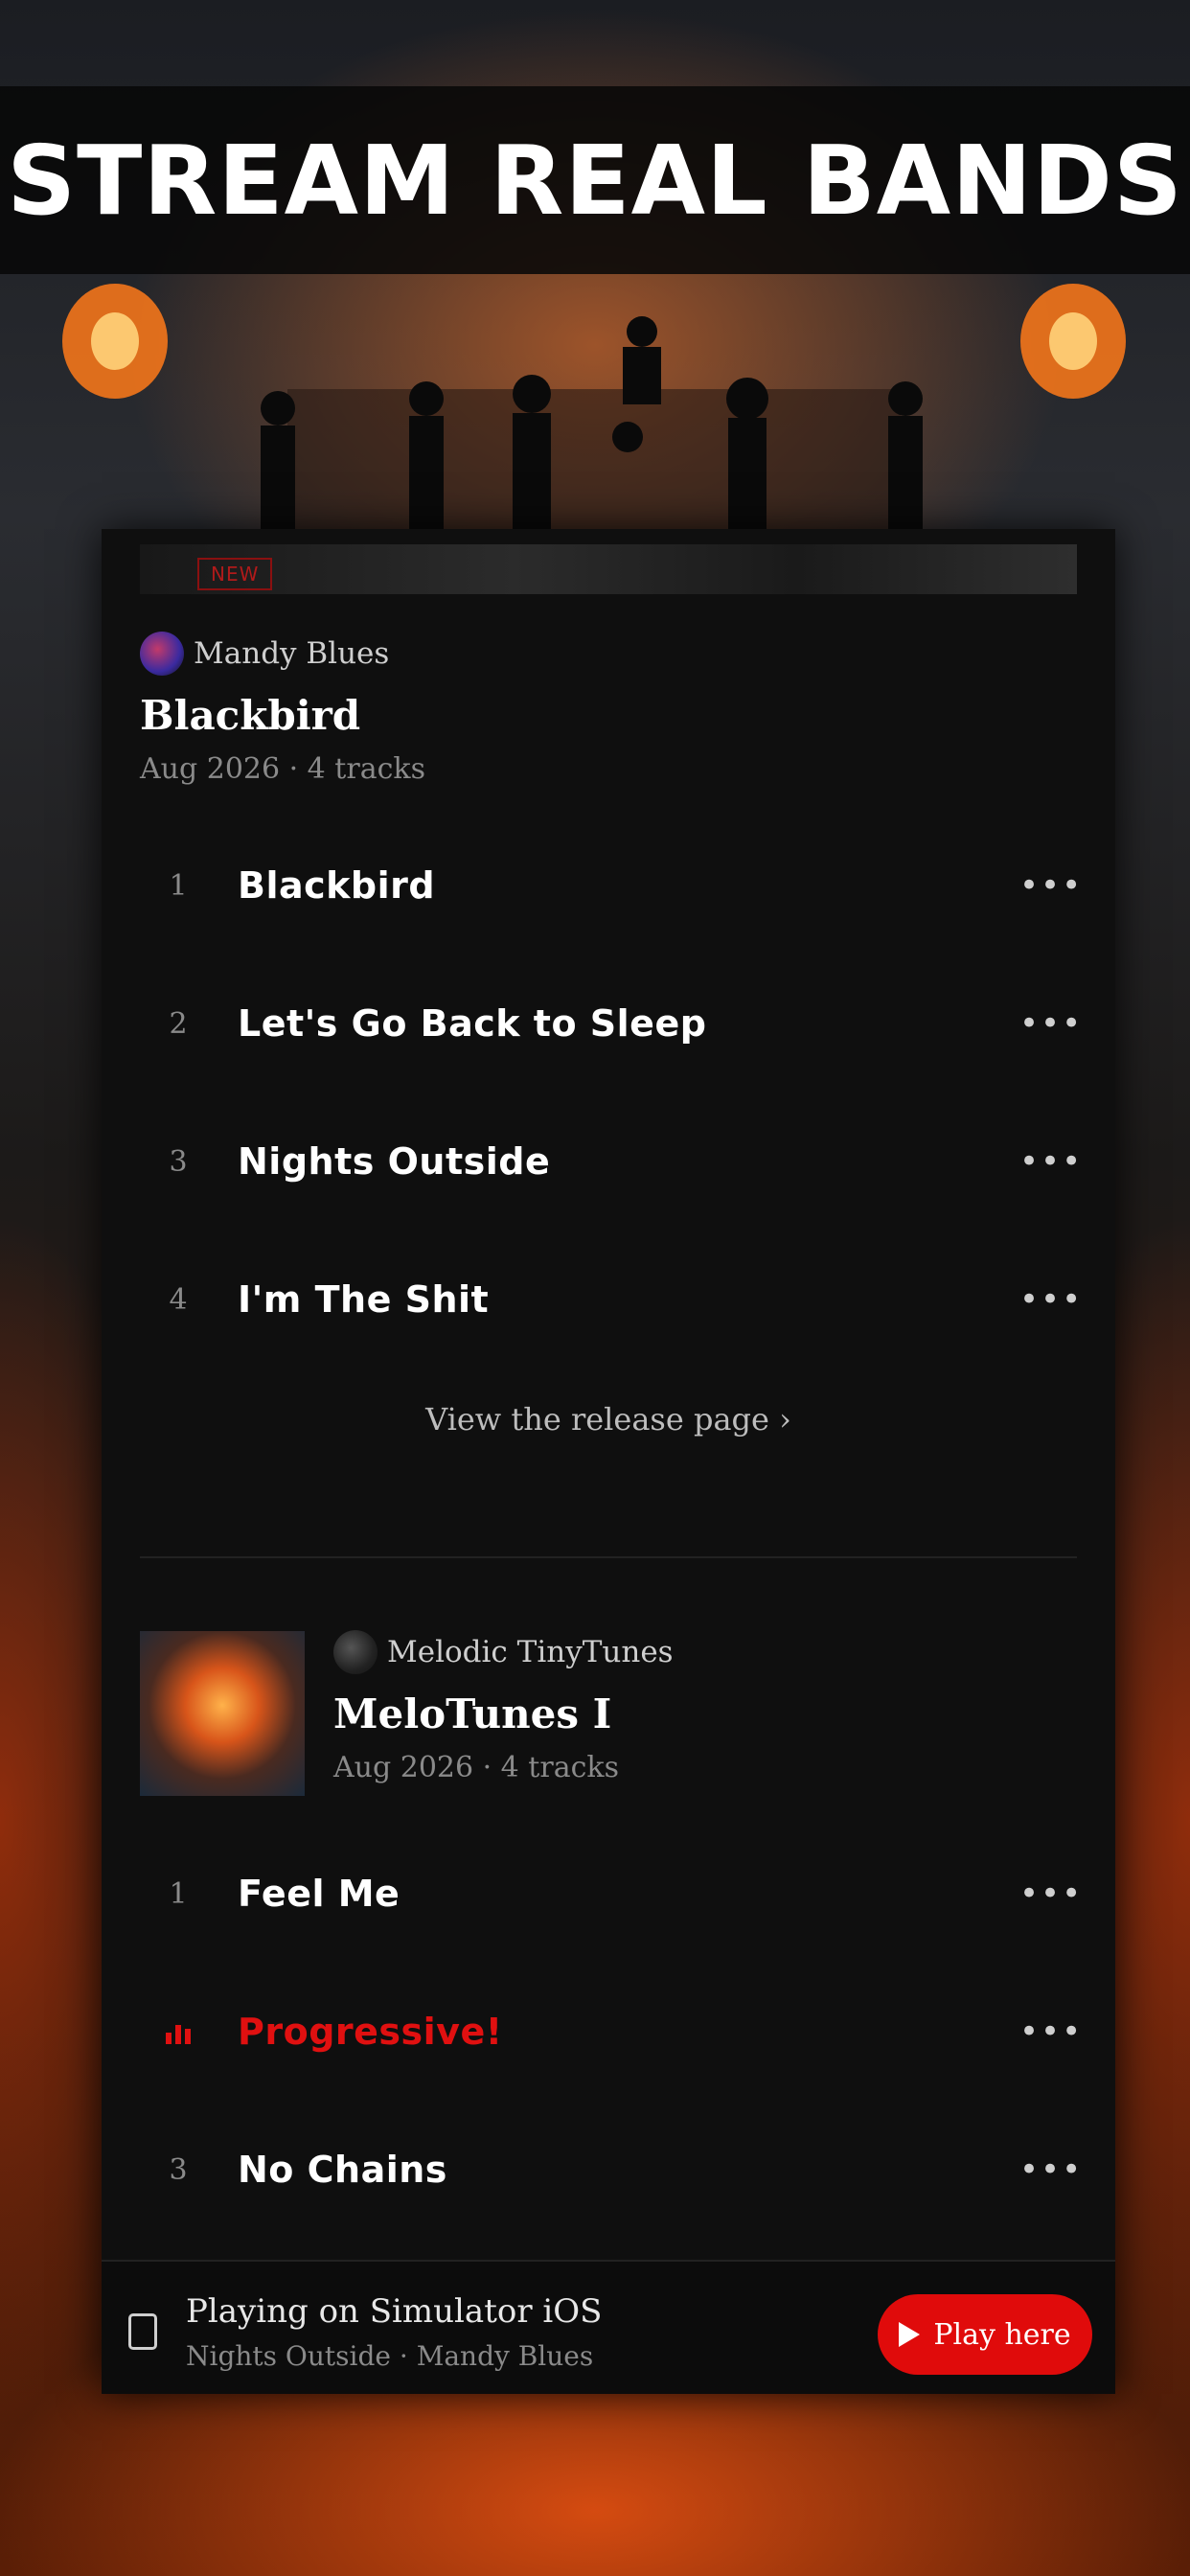 The width and height of the screenshot is (1190, 2576). I want to click on track-title: Nights Outside, so click(395, 1161).